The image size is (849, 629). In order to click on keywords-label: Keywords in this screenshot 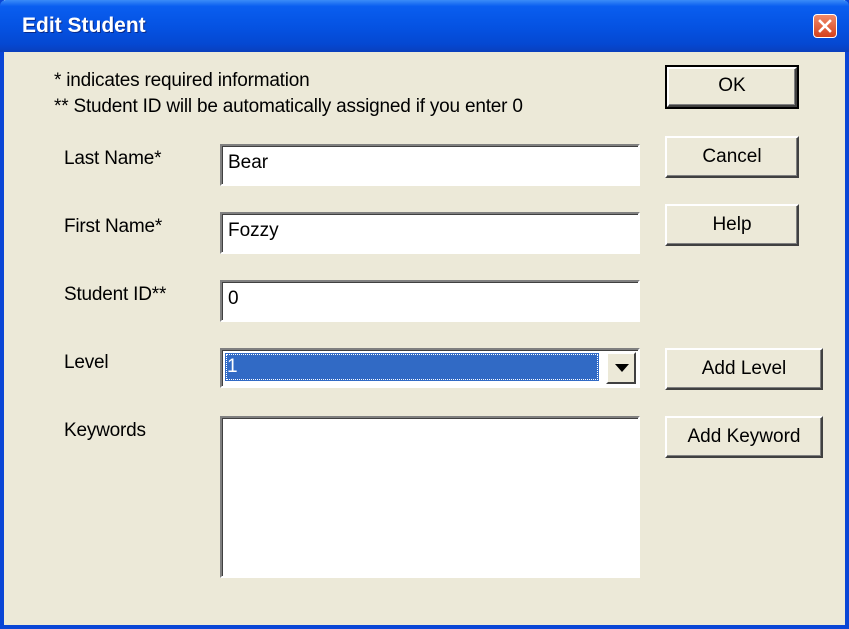, I will do `click(105, 430)`.